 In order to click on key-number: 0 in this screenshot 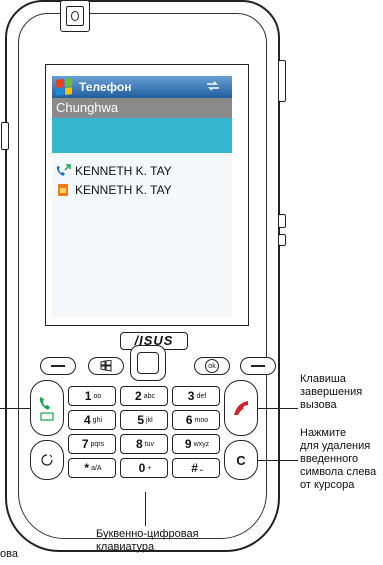, I will do `click(142, 468)`.